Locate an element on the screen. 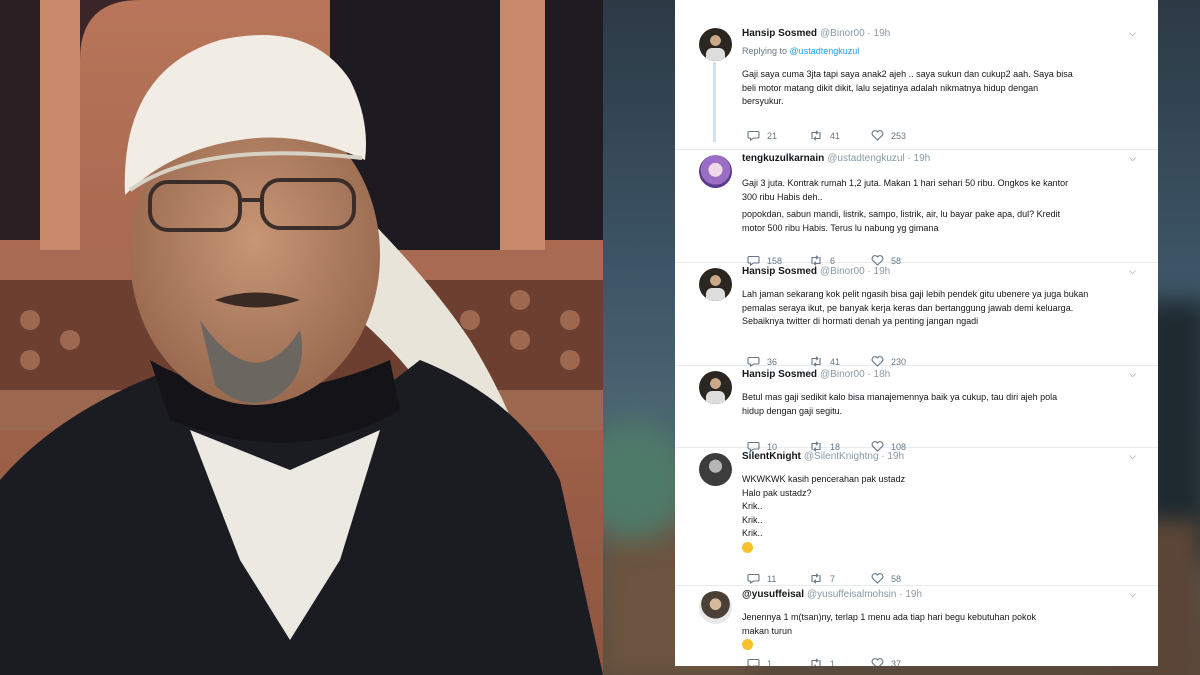 Image resolution: width=1200 pixels, height=675 pixels. reply-button: 1 is located at coordinates (778, 662).